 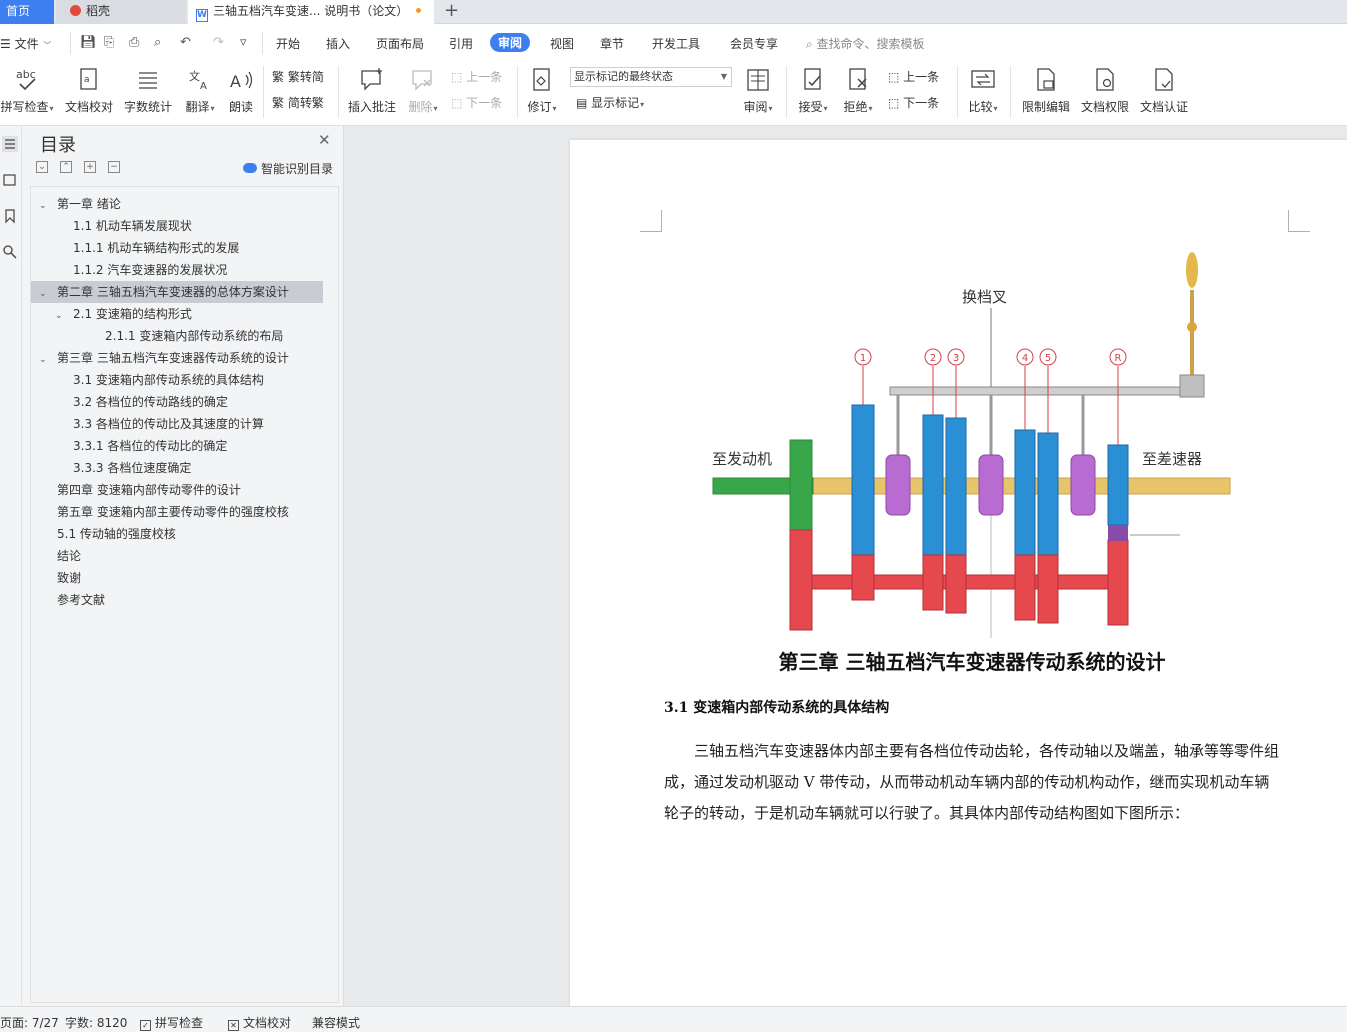 I want to click on tab-straw: 稻壳, so click(x=121, y=12).